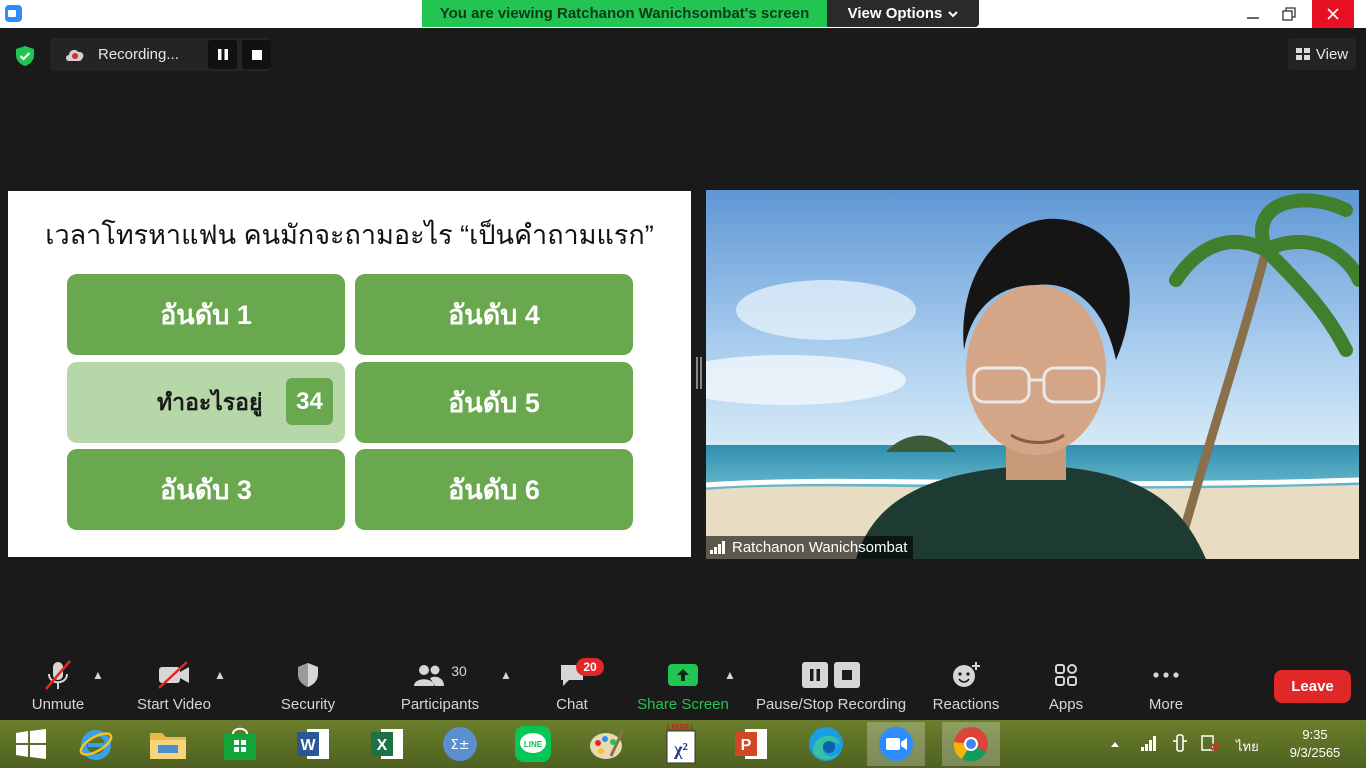 This screenshot has width=1366, height=768. Describe the element at coordinates (222, 54) in the screenshot. I see `pause-recording-button` at that location.